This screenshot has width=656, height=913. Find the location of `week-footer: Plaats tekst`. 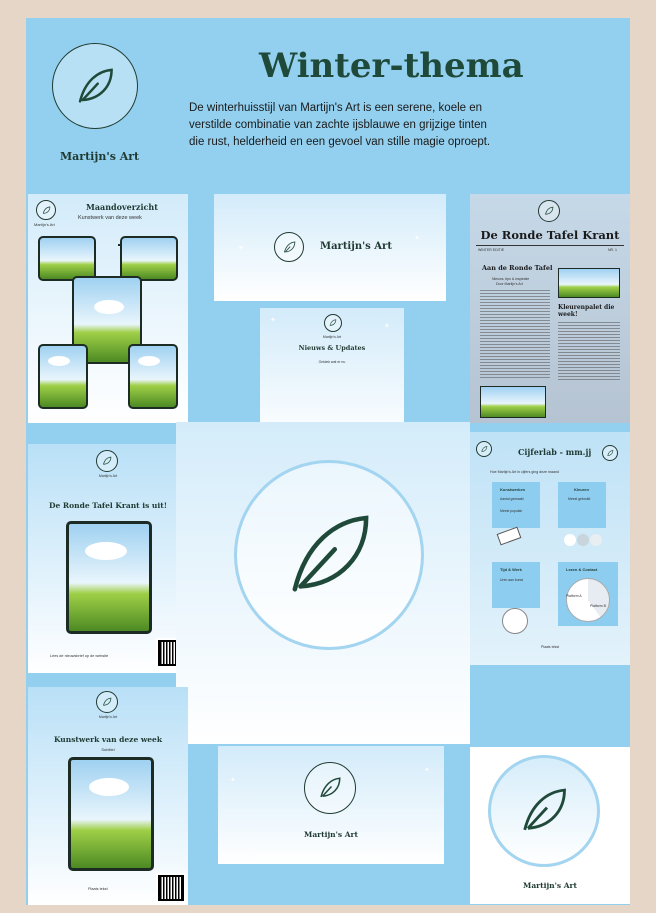

week-footer: Plaats tekst is located at coordinates (98, 889).